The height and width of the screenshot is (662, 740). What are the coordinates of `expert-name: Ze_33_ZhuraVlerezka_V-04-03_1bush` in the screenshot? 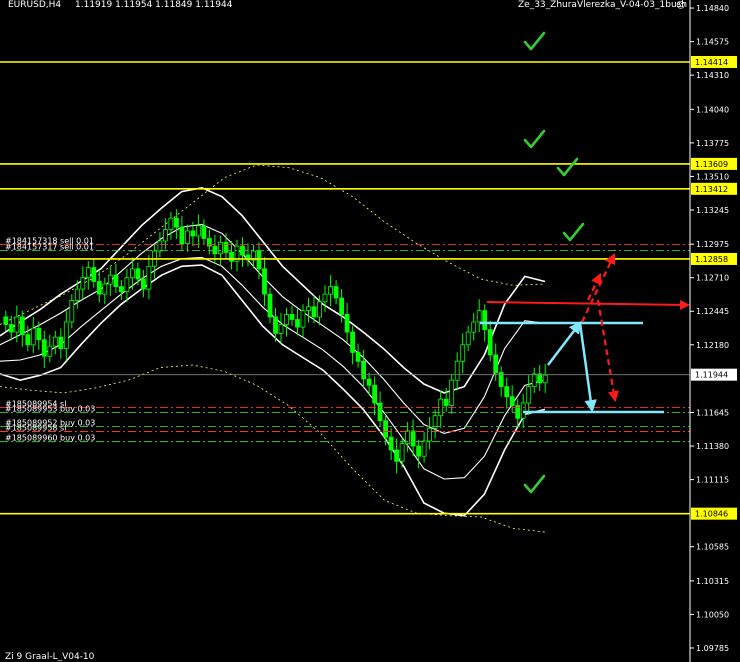 It's located at (602, 5).